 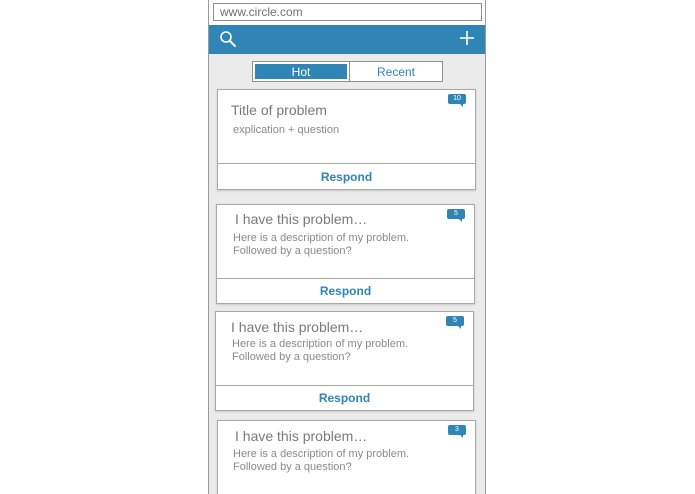 What do you see at coordinates (457, 100) in the screenshot?
I see `comment-count-badge: 10` at bounding box center [457, 100].